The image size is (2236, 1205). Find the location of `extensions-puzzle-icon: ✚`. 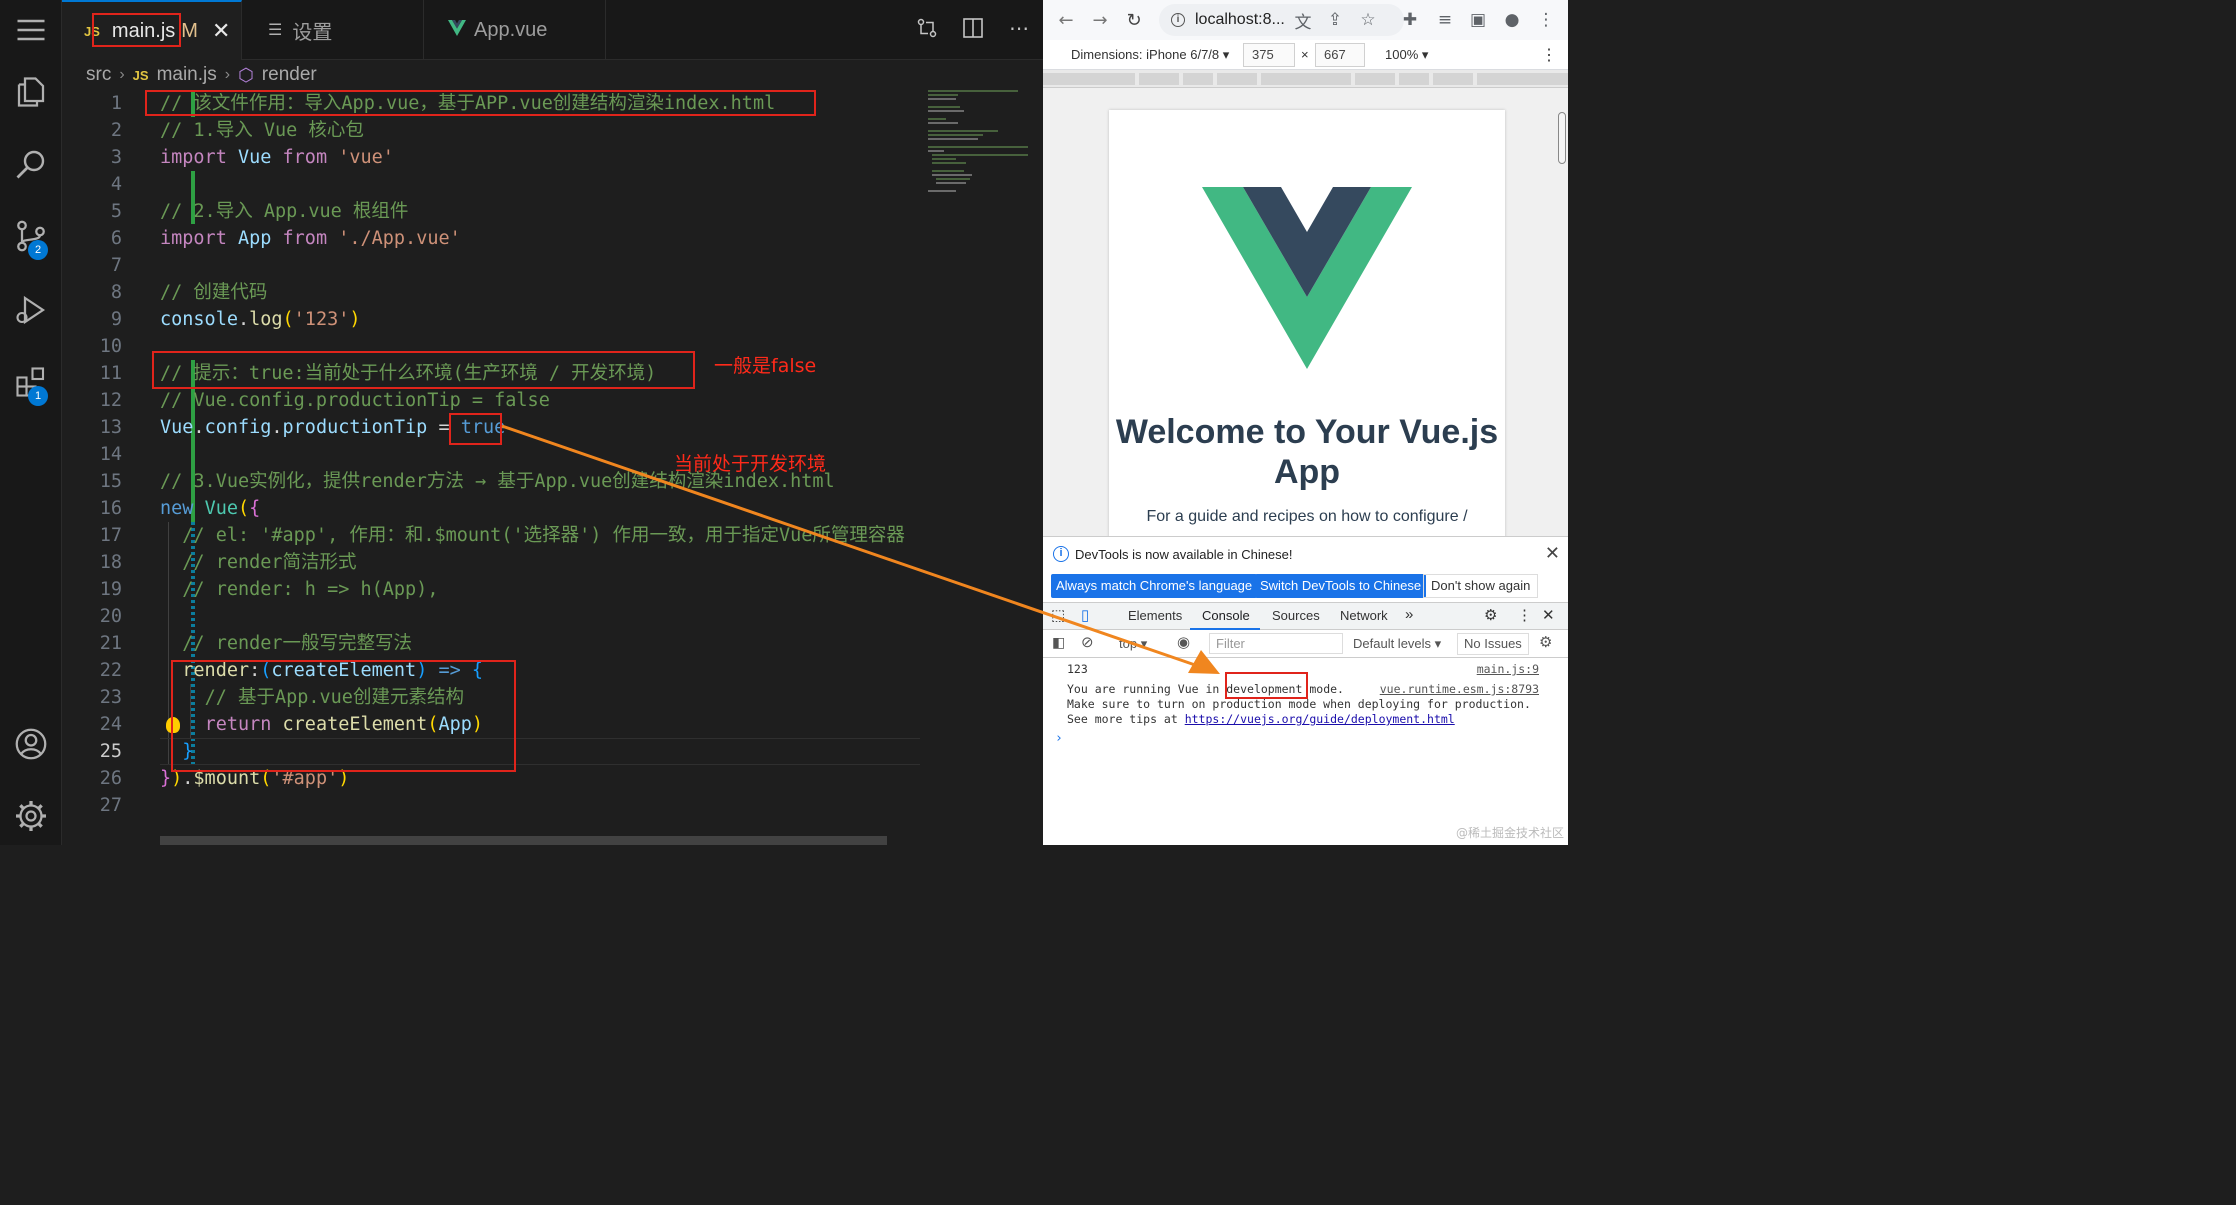

extensions-puzzle-icon: ✚ is located at coordinates (1410, 20).